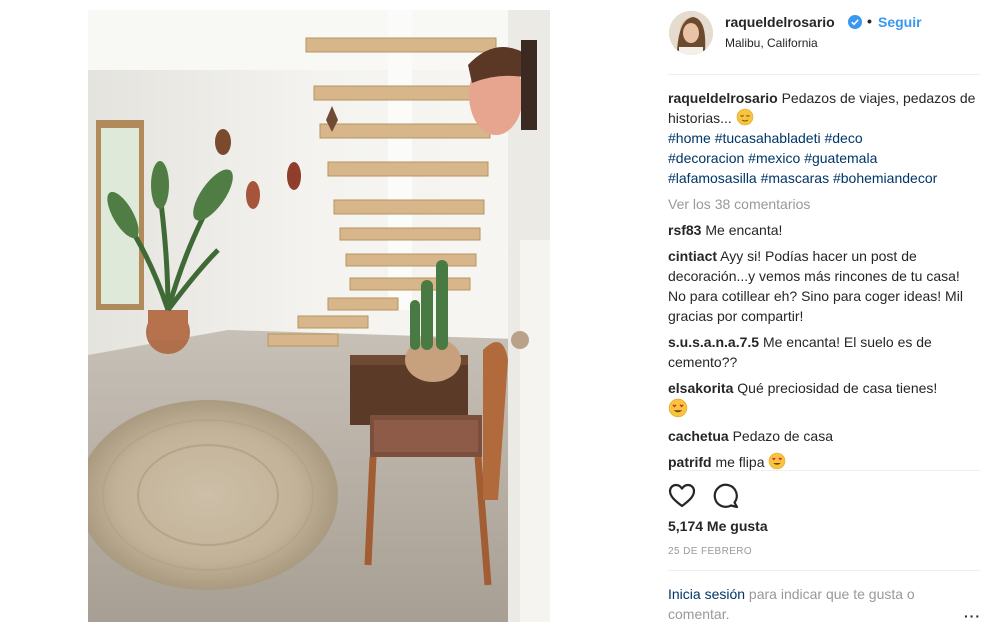 The width and height of the screenshot is (1000, 638). Describe the element at coordinates (682, 496) in the screenshot. I see `heart-icon` at that location.